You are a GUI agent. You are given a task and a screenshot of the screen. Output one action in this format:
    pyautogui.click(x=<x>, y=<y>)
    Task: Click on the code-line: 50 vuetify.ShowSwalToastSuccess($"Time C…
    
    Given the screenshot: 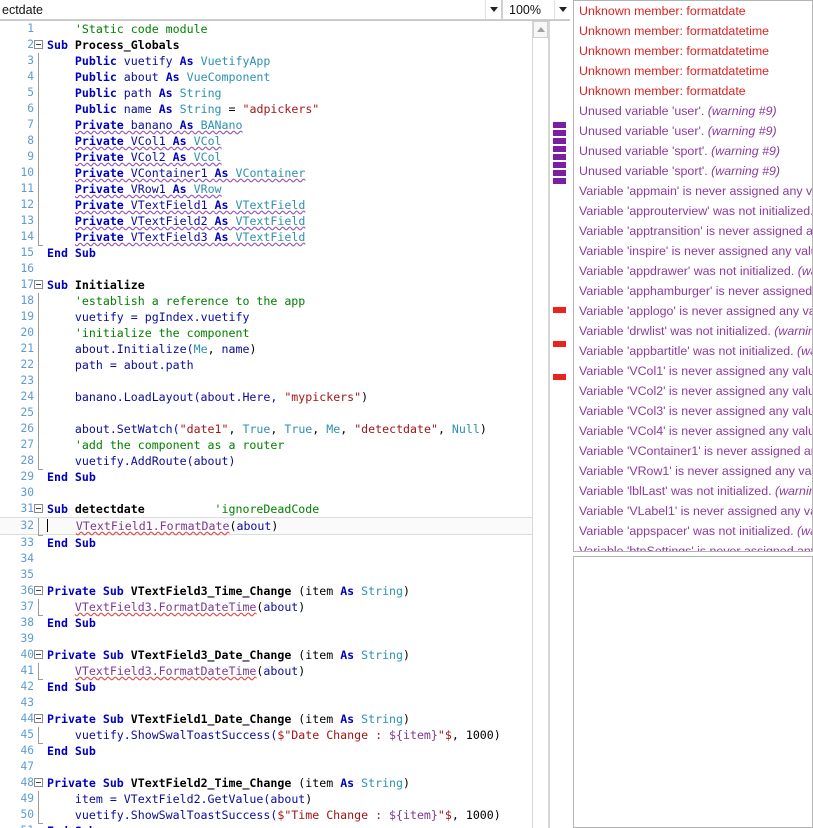 What is the action you would take?
    pyautogui.click(x=266, y=815)
    